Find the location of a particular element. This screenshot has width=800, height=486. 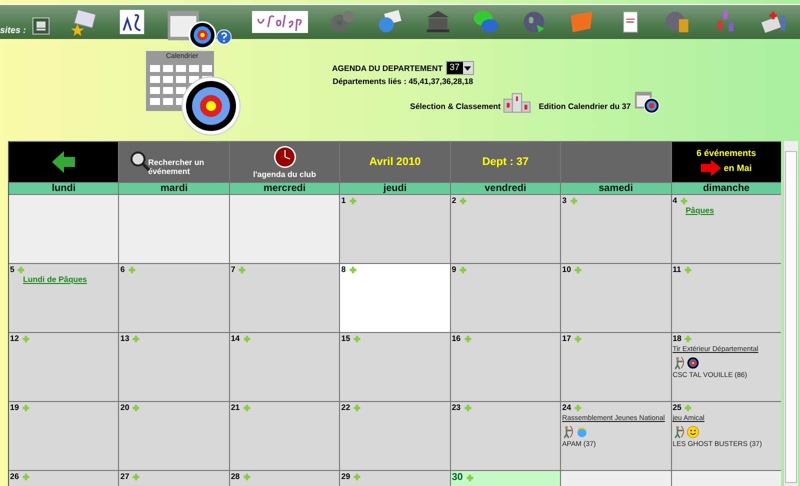

clock-icon is located at coordinates (284, 157).